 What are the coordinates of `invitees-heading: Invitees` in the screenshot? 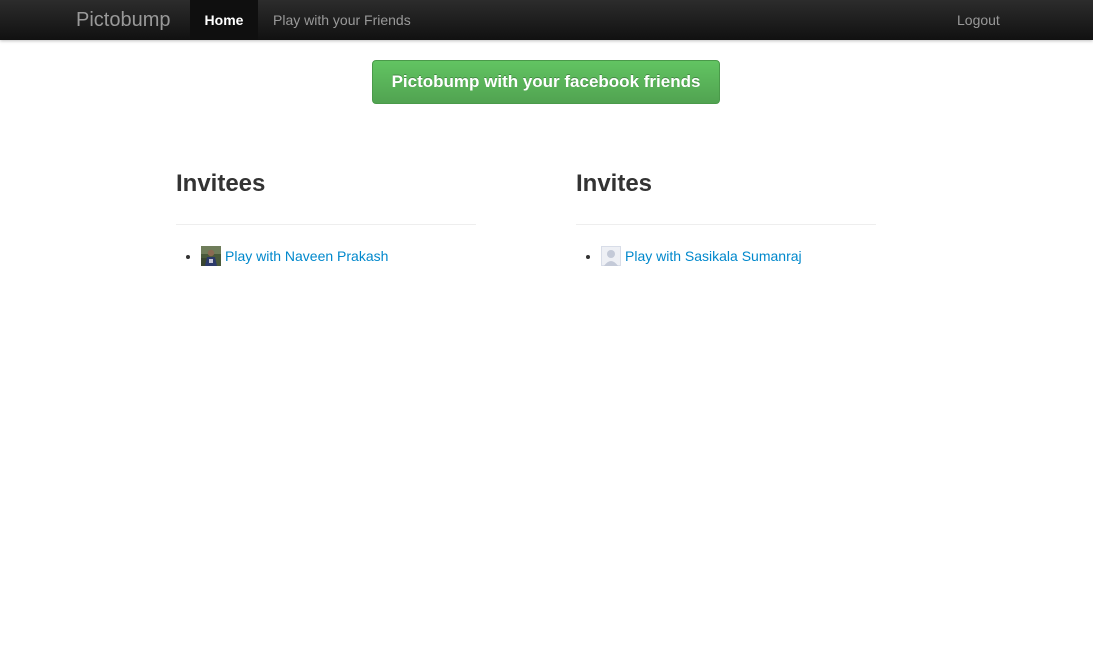 It's located at (221, 183).